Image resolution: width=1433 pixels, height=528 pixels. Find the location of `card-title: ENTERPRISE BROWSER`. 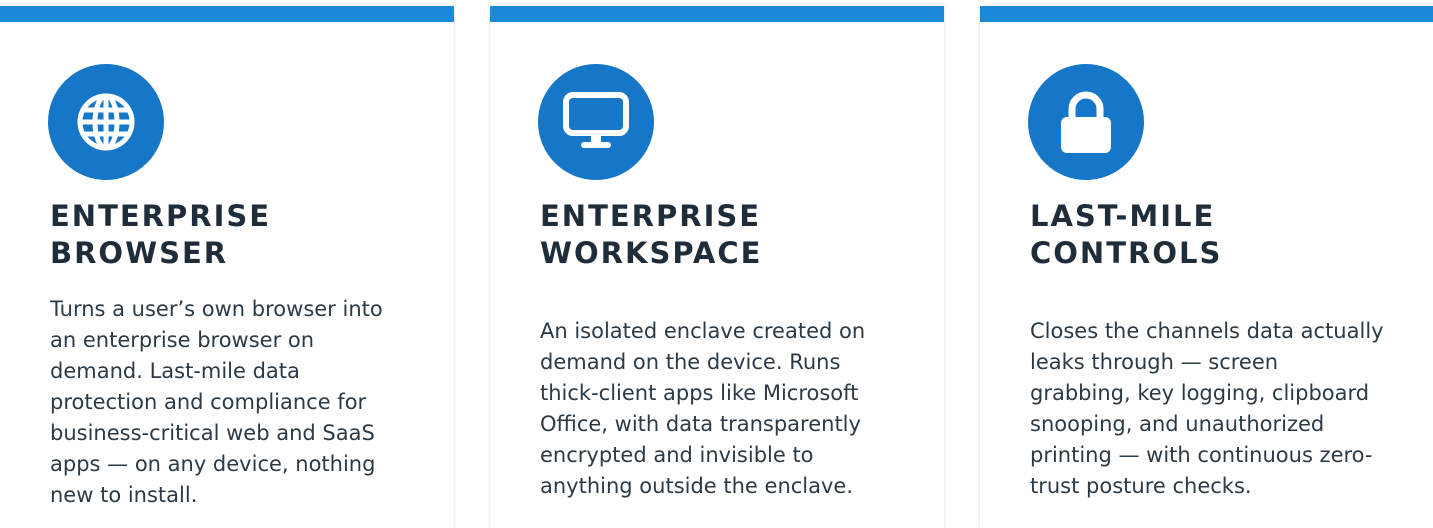

card-title: ENTERPRISE BROWSER is located at coordinates (161, 234).